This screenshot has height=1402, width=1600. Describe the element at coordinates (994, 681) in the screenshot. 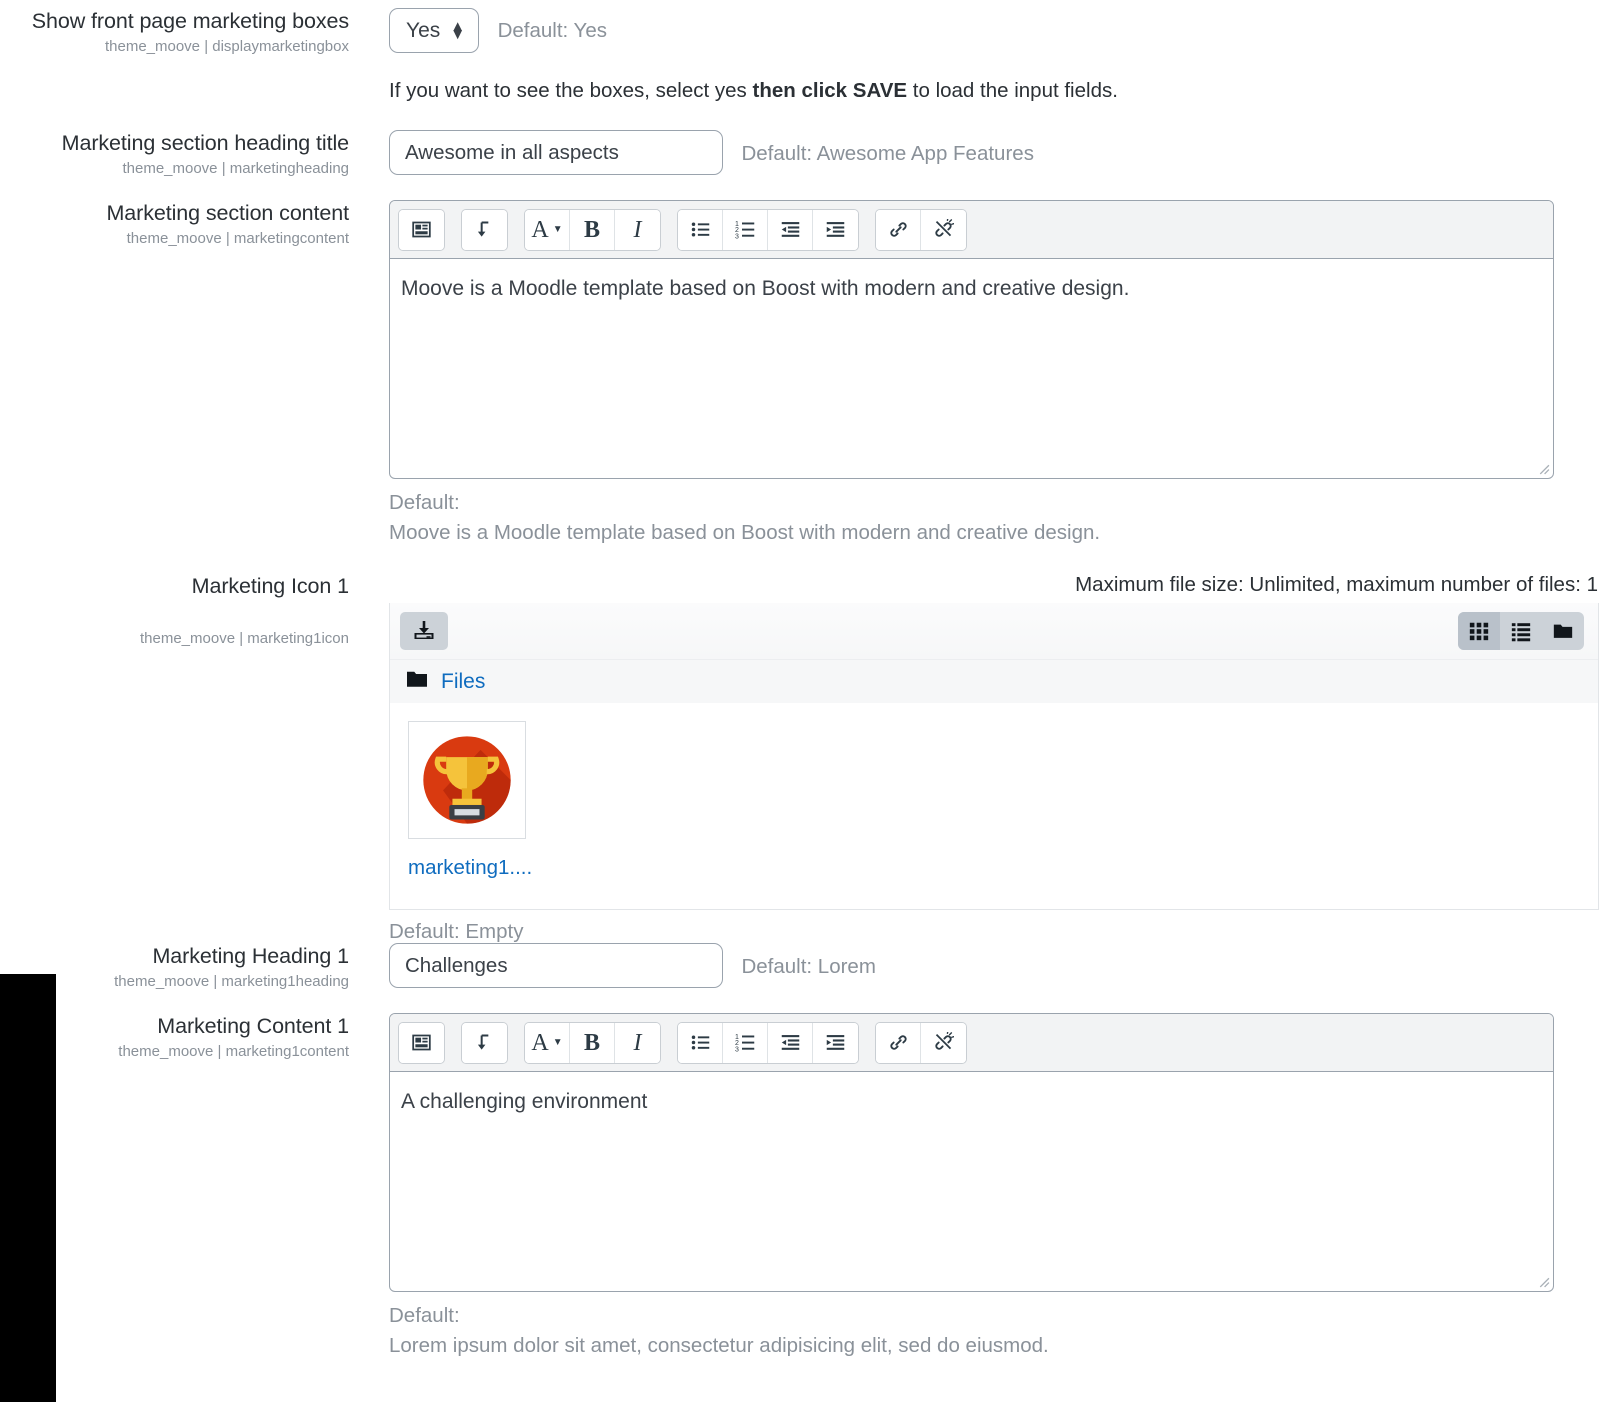

I see `filemanager-breadcrumb: Files` at that location.